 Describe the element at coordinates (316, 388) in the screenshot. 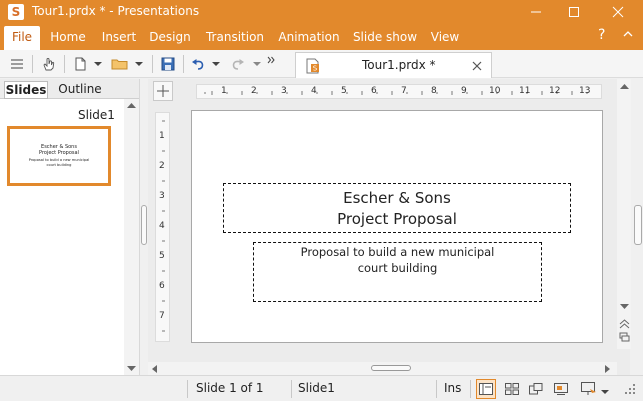

I see `slide-name-status: Slide1` at that location.